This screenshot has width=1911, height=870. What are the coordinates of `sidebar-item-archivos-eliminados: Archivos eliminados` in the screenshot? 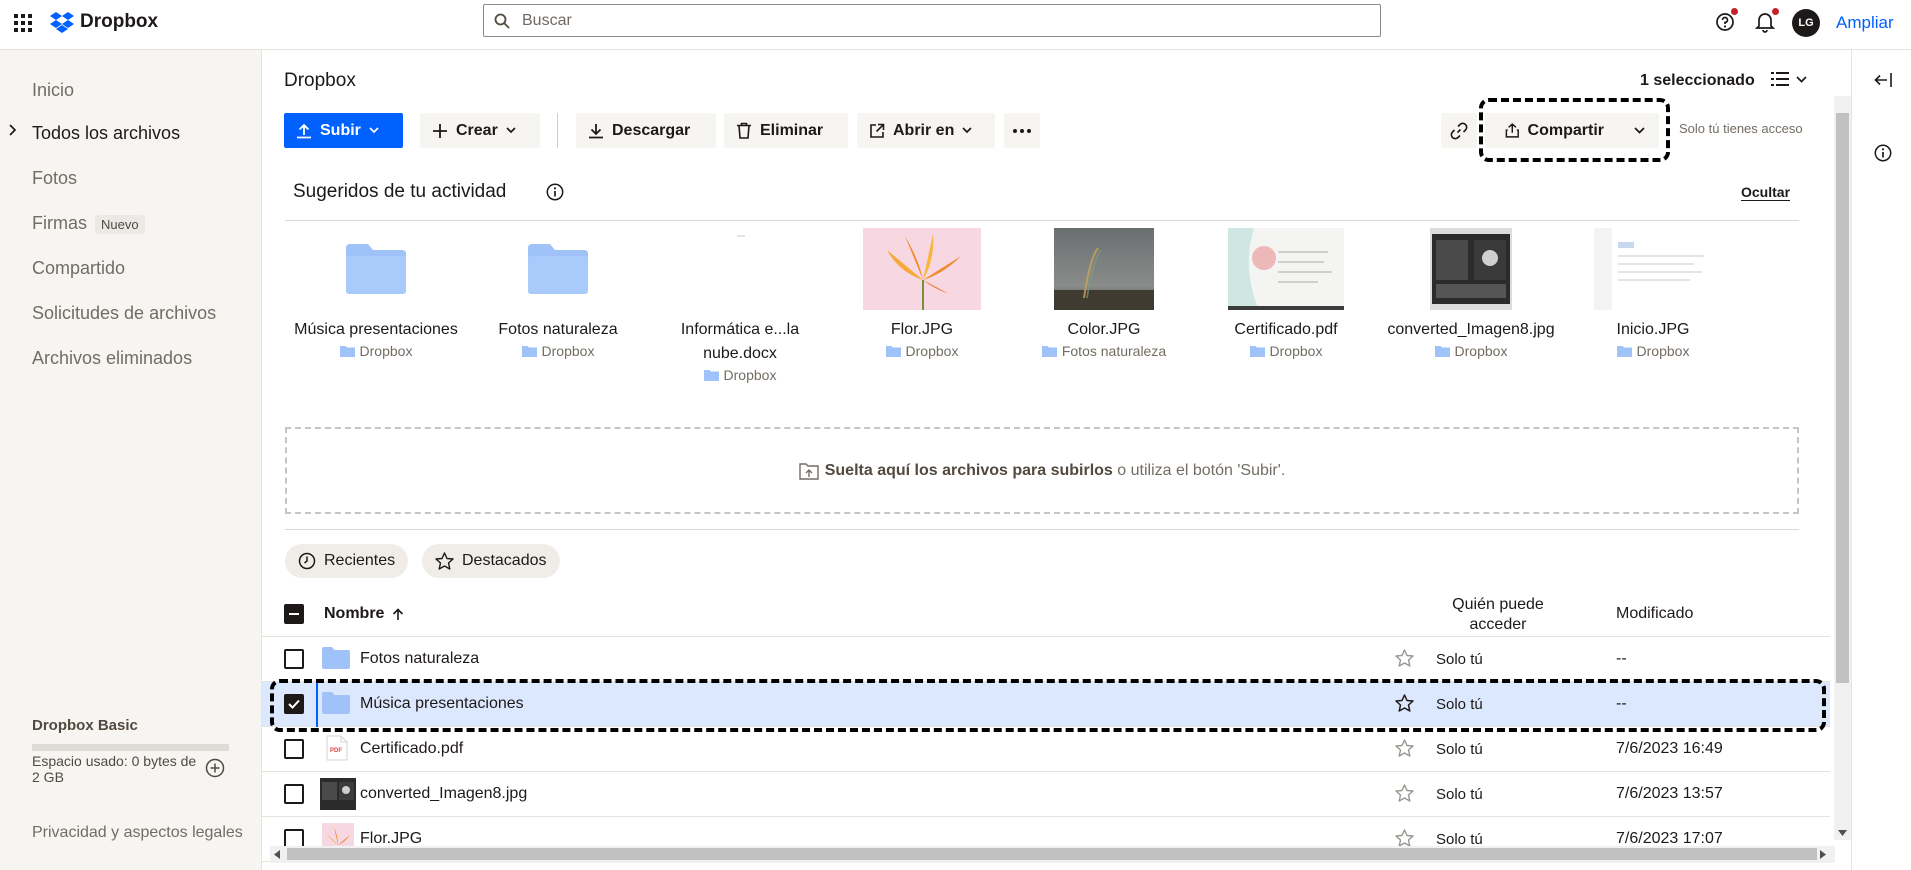 It's located at (112, 358).